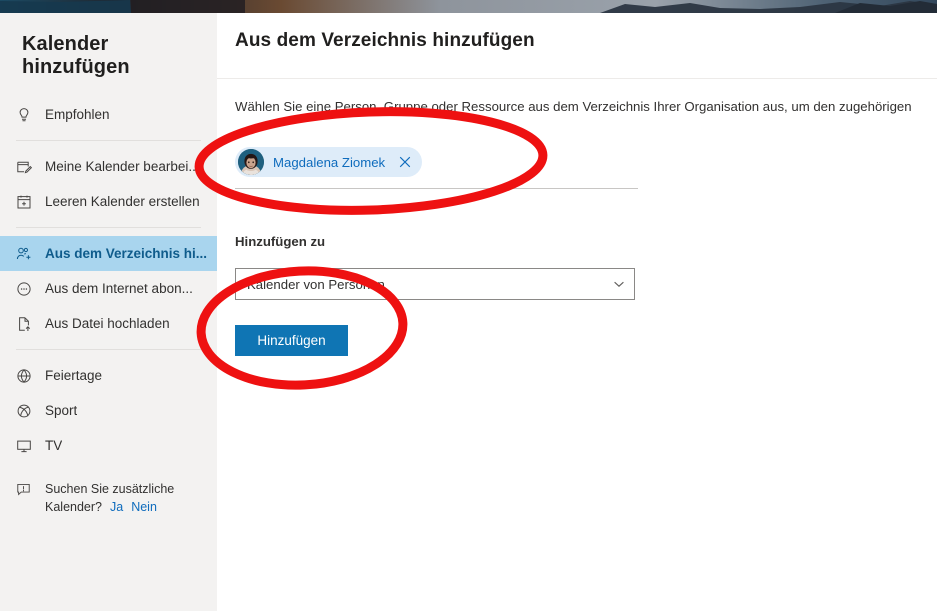 The height and width of the screenshot is (611, 937). I want to click on calendar-plus-icon, so click(28, 202).